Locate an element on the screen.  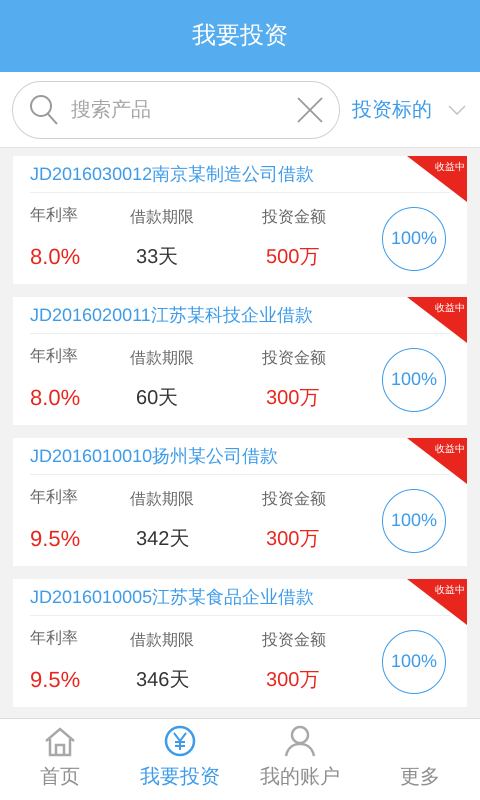
person-icon is located at coordinates (300, 741).